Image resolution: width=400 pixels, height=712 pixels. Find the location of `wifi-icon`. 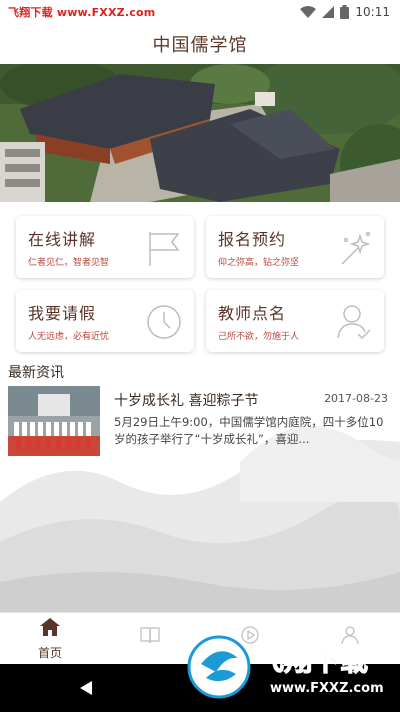

wifi-icon is located at coordinates (308, 12).